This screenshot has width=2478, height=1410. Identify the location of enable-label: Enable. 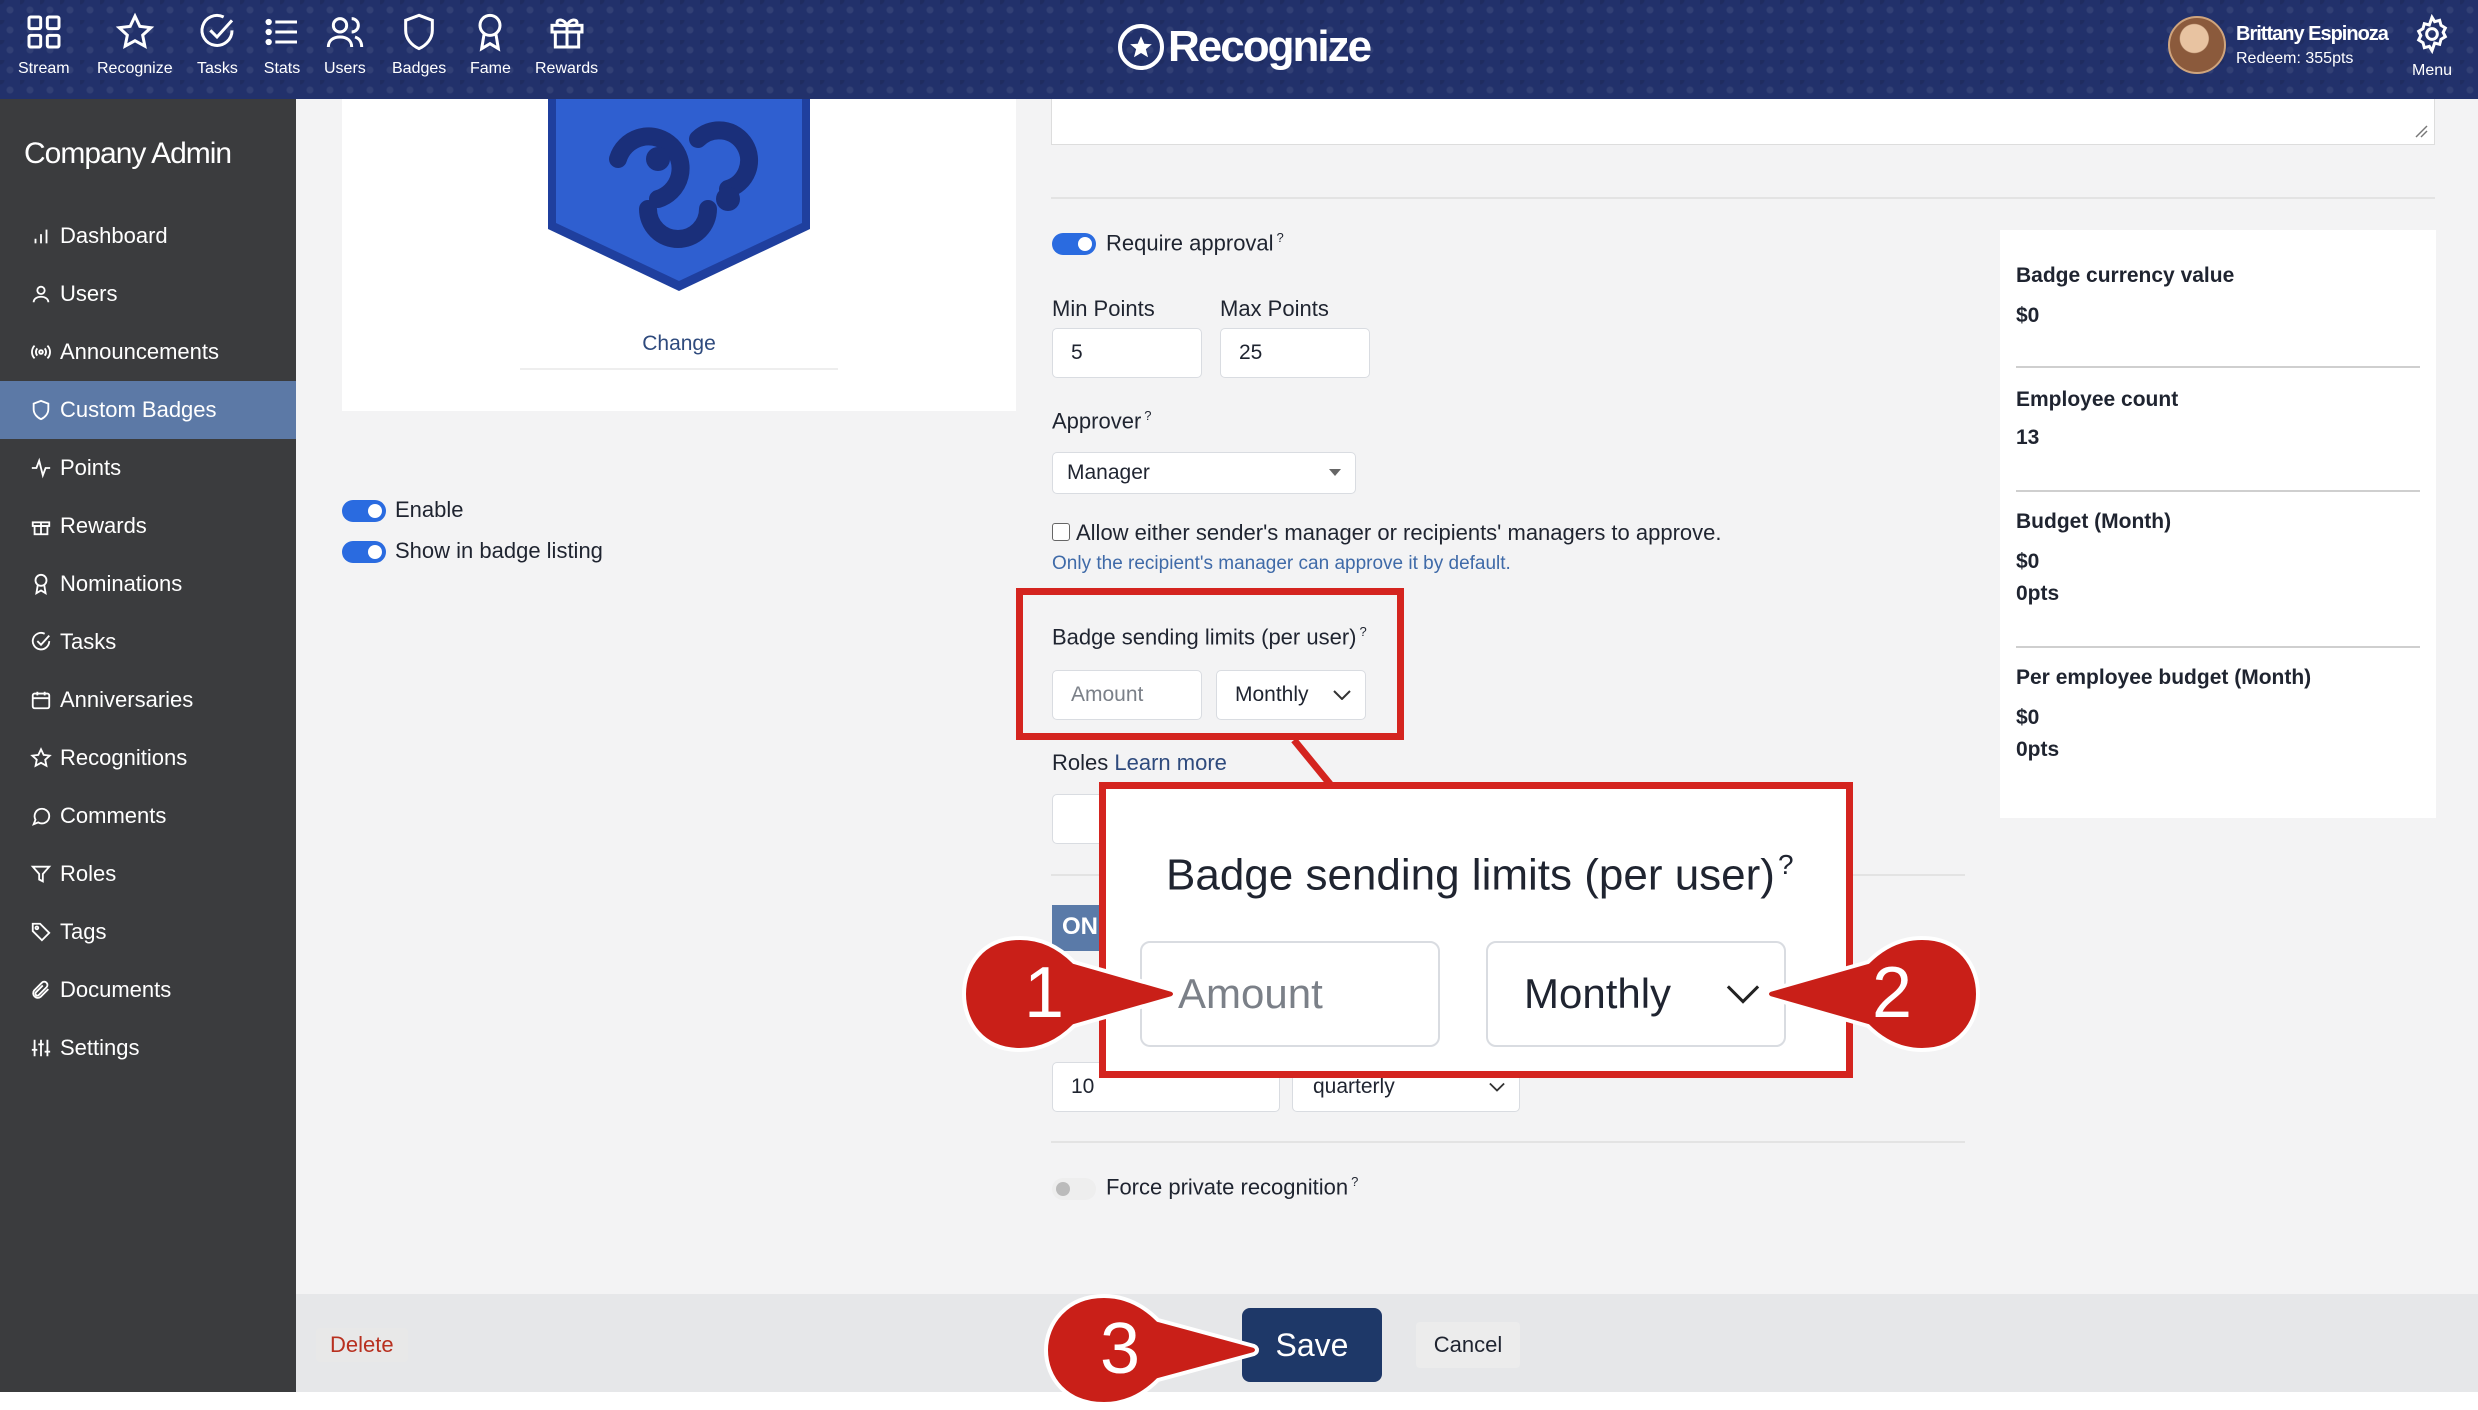
(429, 509).